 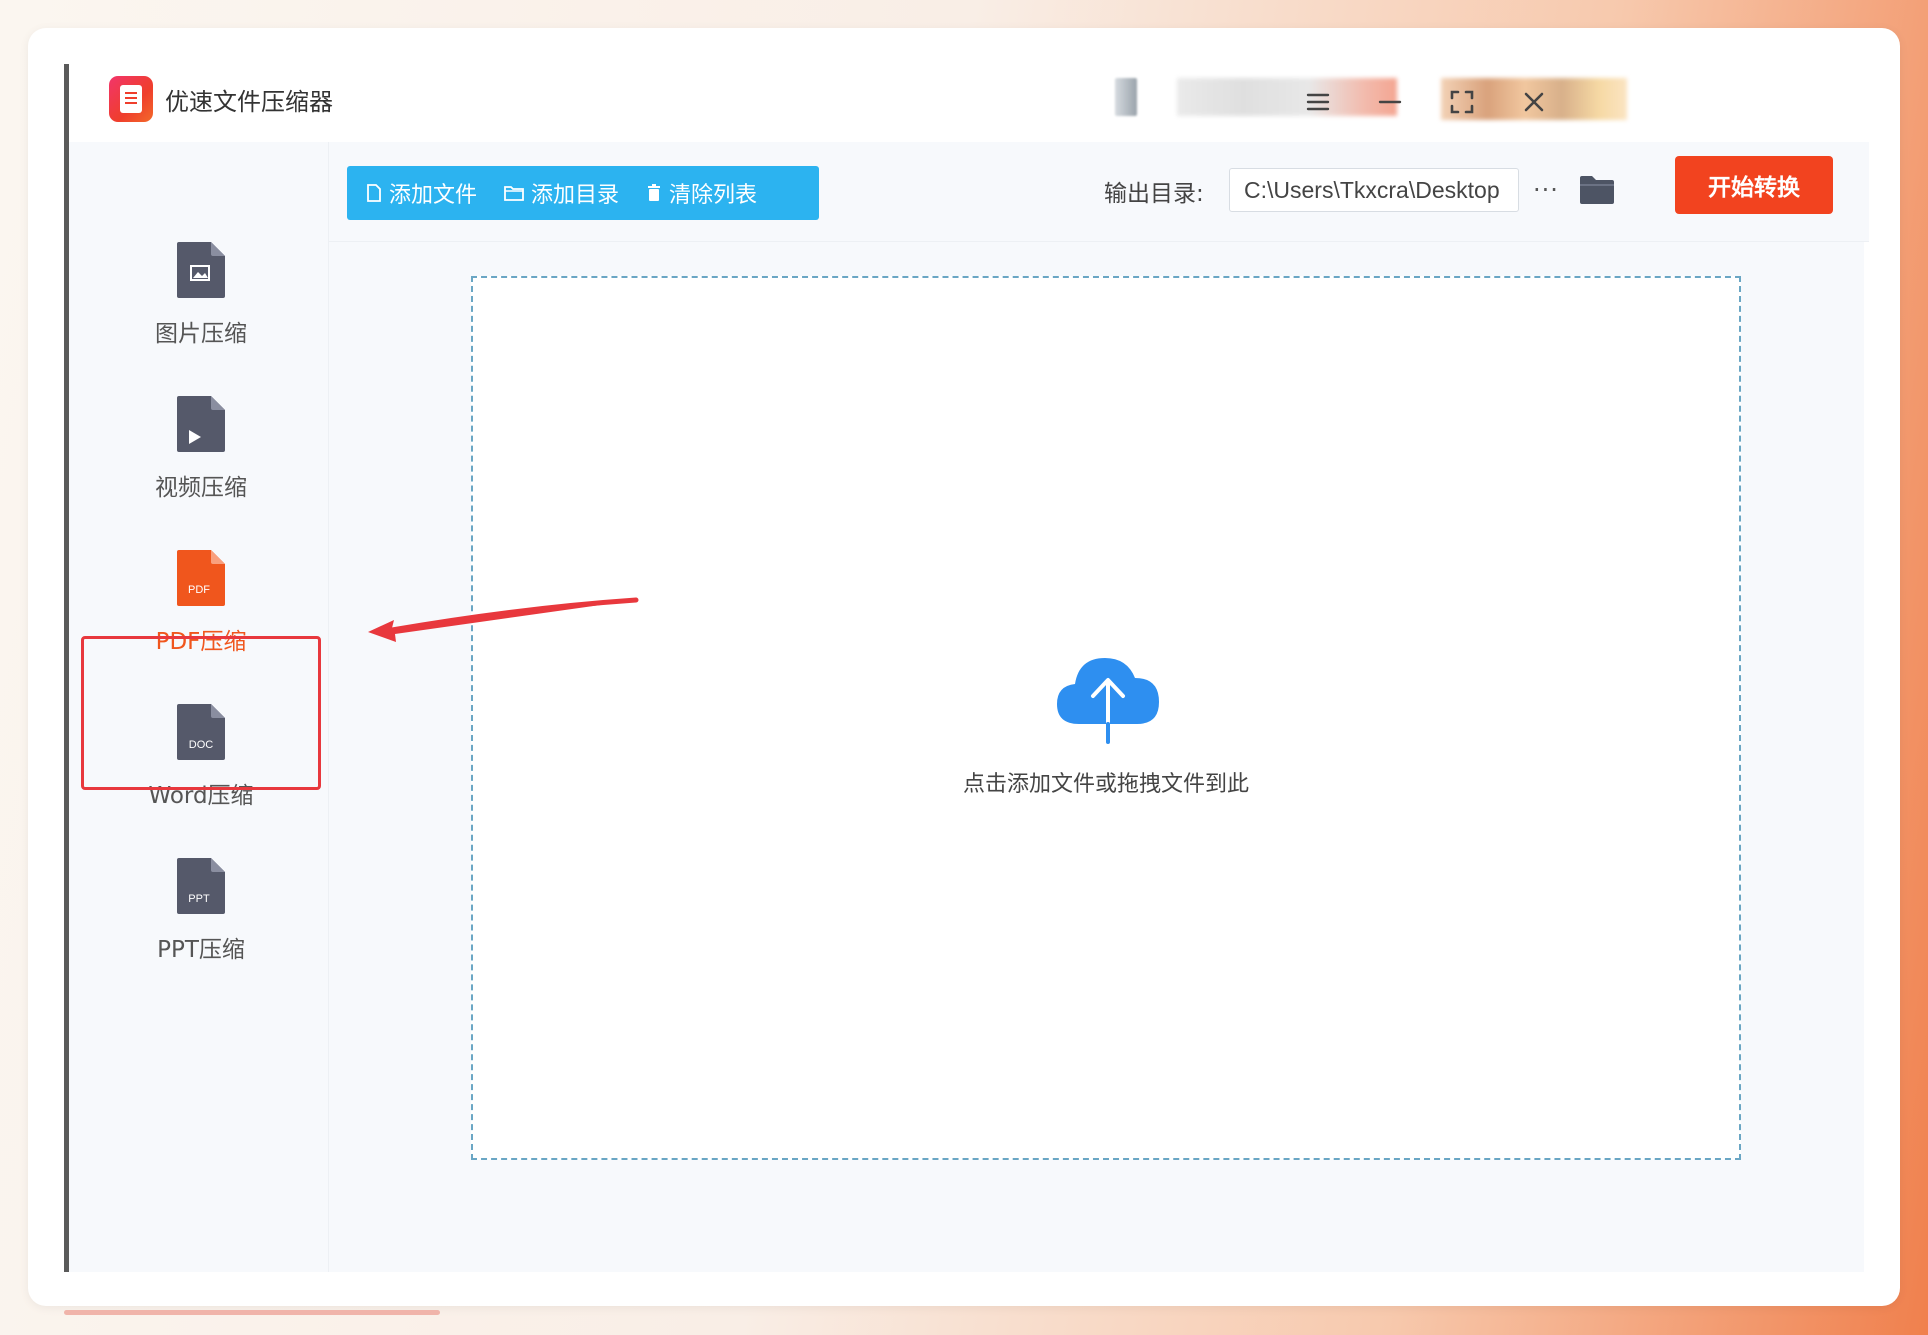 What do you see at coordinates (131, 99) in the screenshot?
I see `app-logo-icon` at bounding box center [131, 99].